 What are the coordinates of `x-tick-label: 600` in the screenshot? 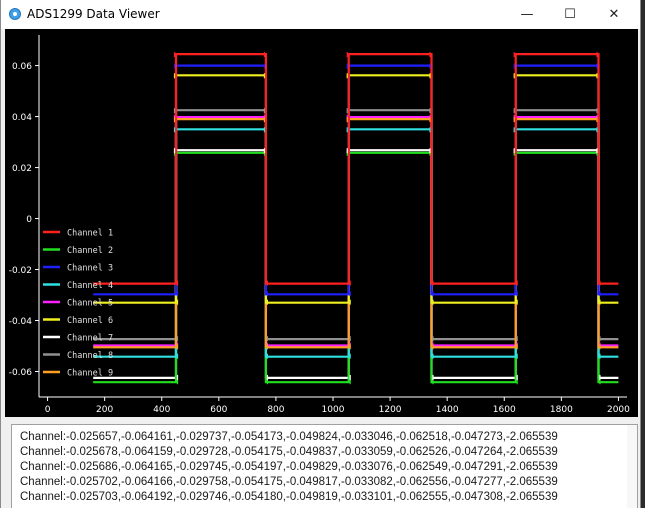 It's located at (218, 410).